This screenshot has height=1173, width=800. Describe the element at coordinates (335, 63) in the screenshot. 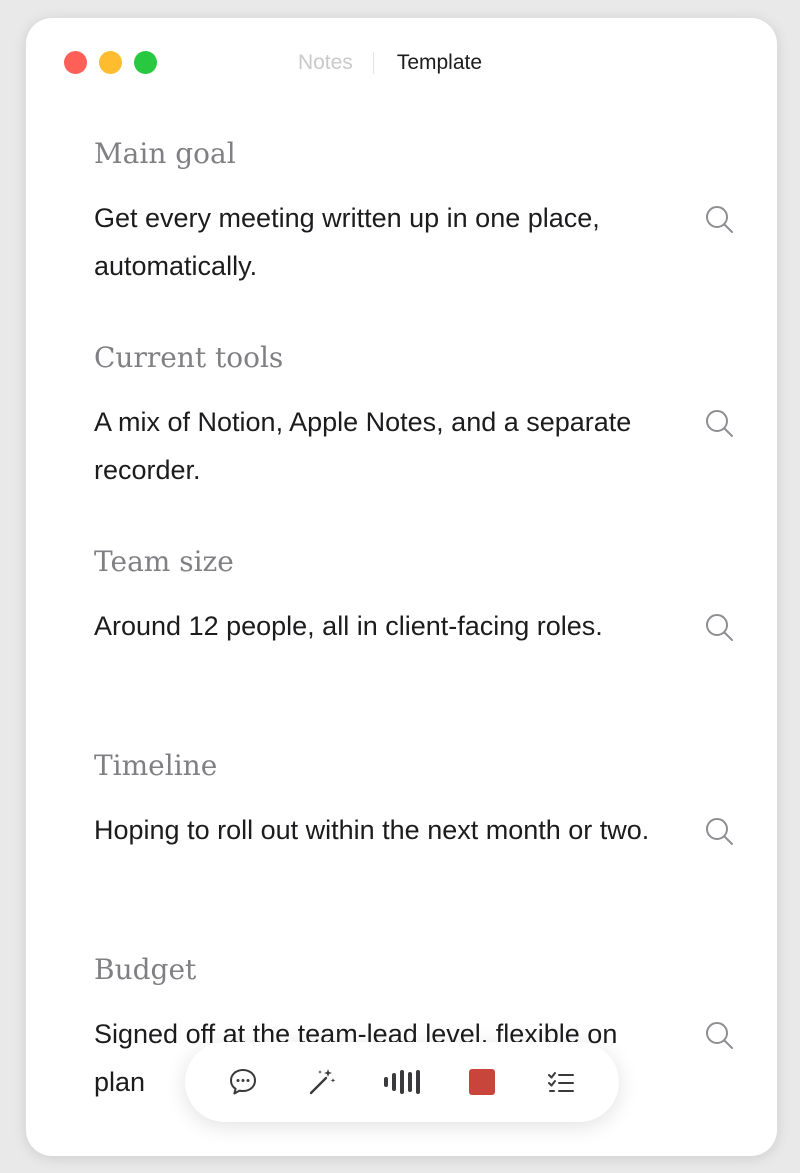

I see `tab-notes: Notes` at that location.